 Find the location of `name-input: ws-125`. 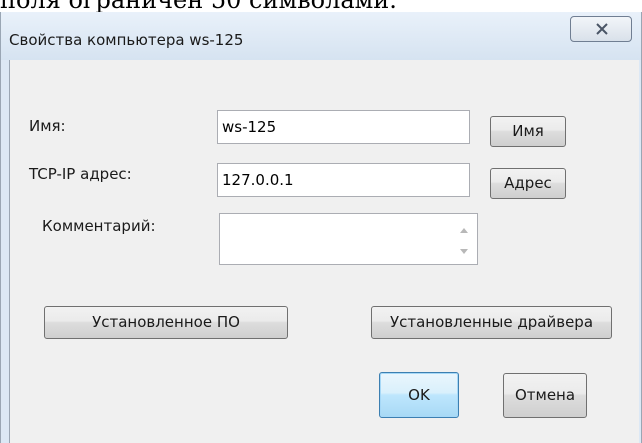

name-input: ws-125 is located at coordinates (343, 127).